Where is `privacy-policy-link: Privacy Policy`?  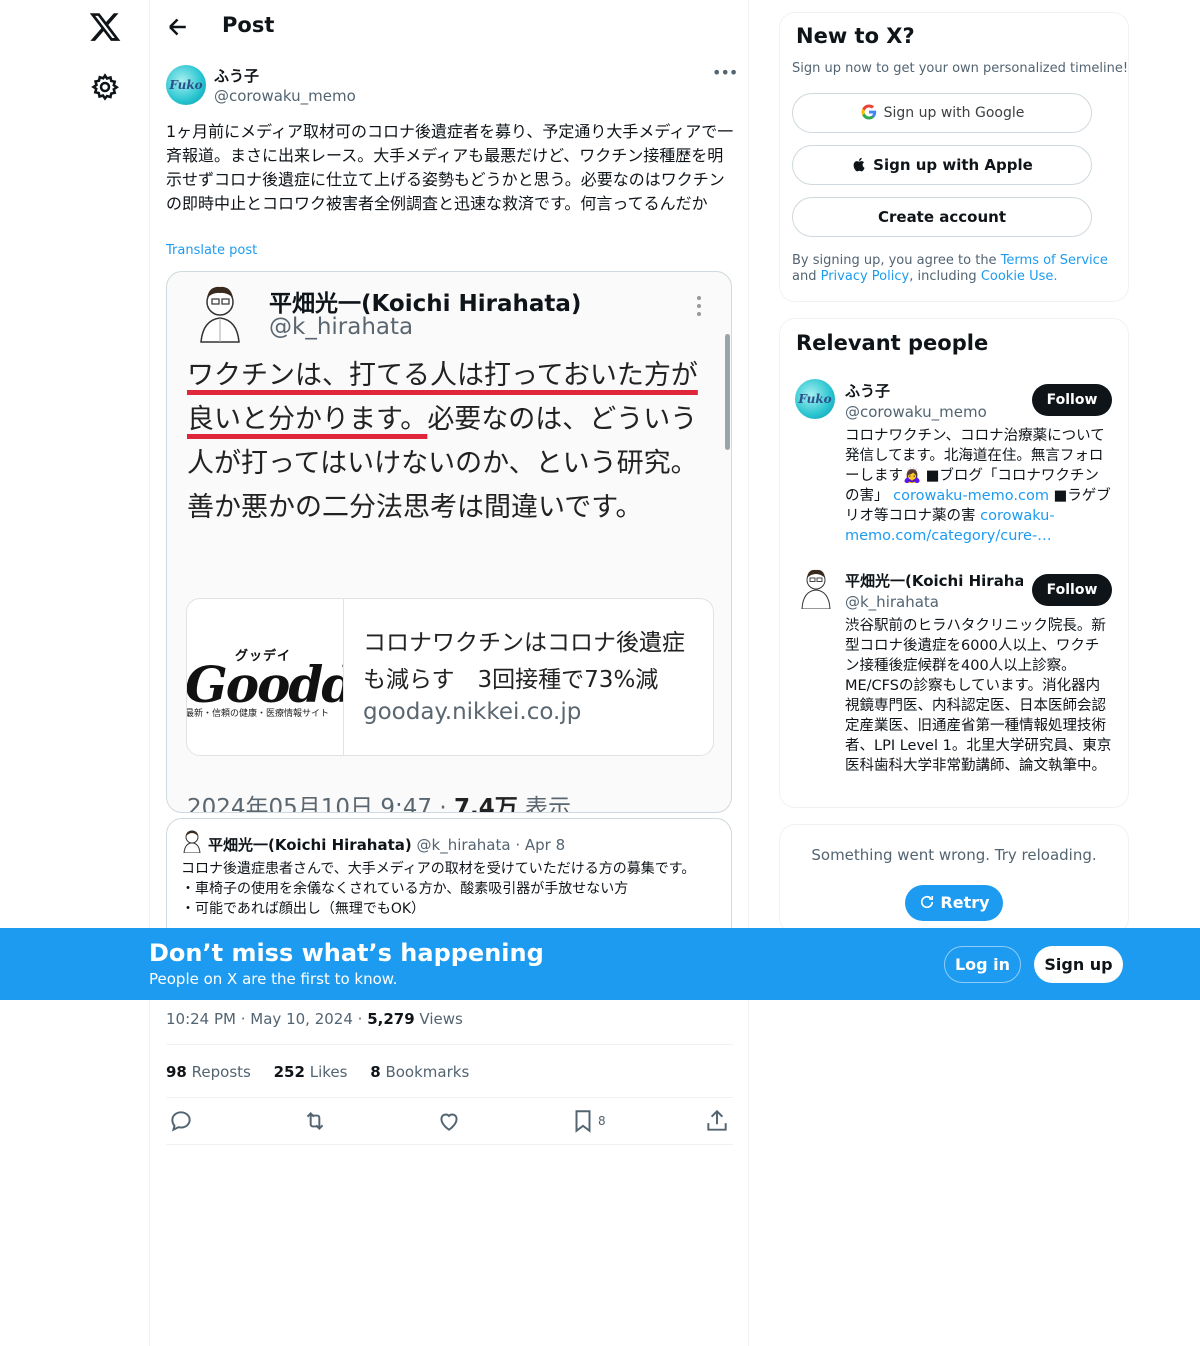
privacy-policy-link: Privacy Policy is located at coordinates (865, 276).